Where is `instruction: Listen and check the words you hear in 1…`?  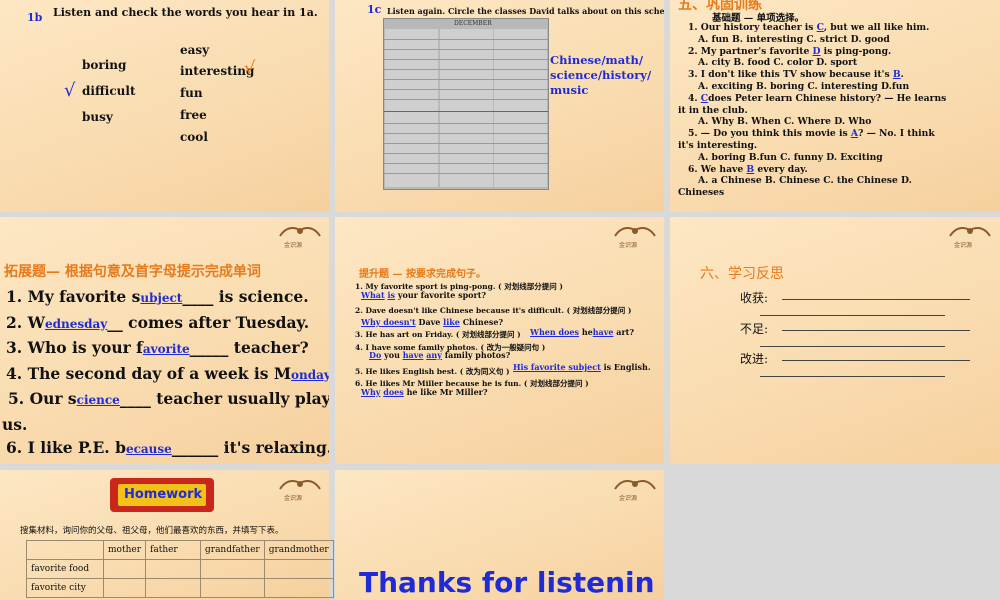
instruction: Listen and check the words you hear in 1… is located at coordinates (185, 12).